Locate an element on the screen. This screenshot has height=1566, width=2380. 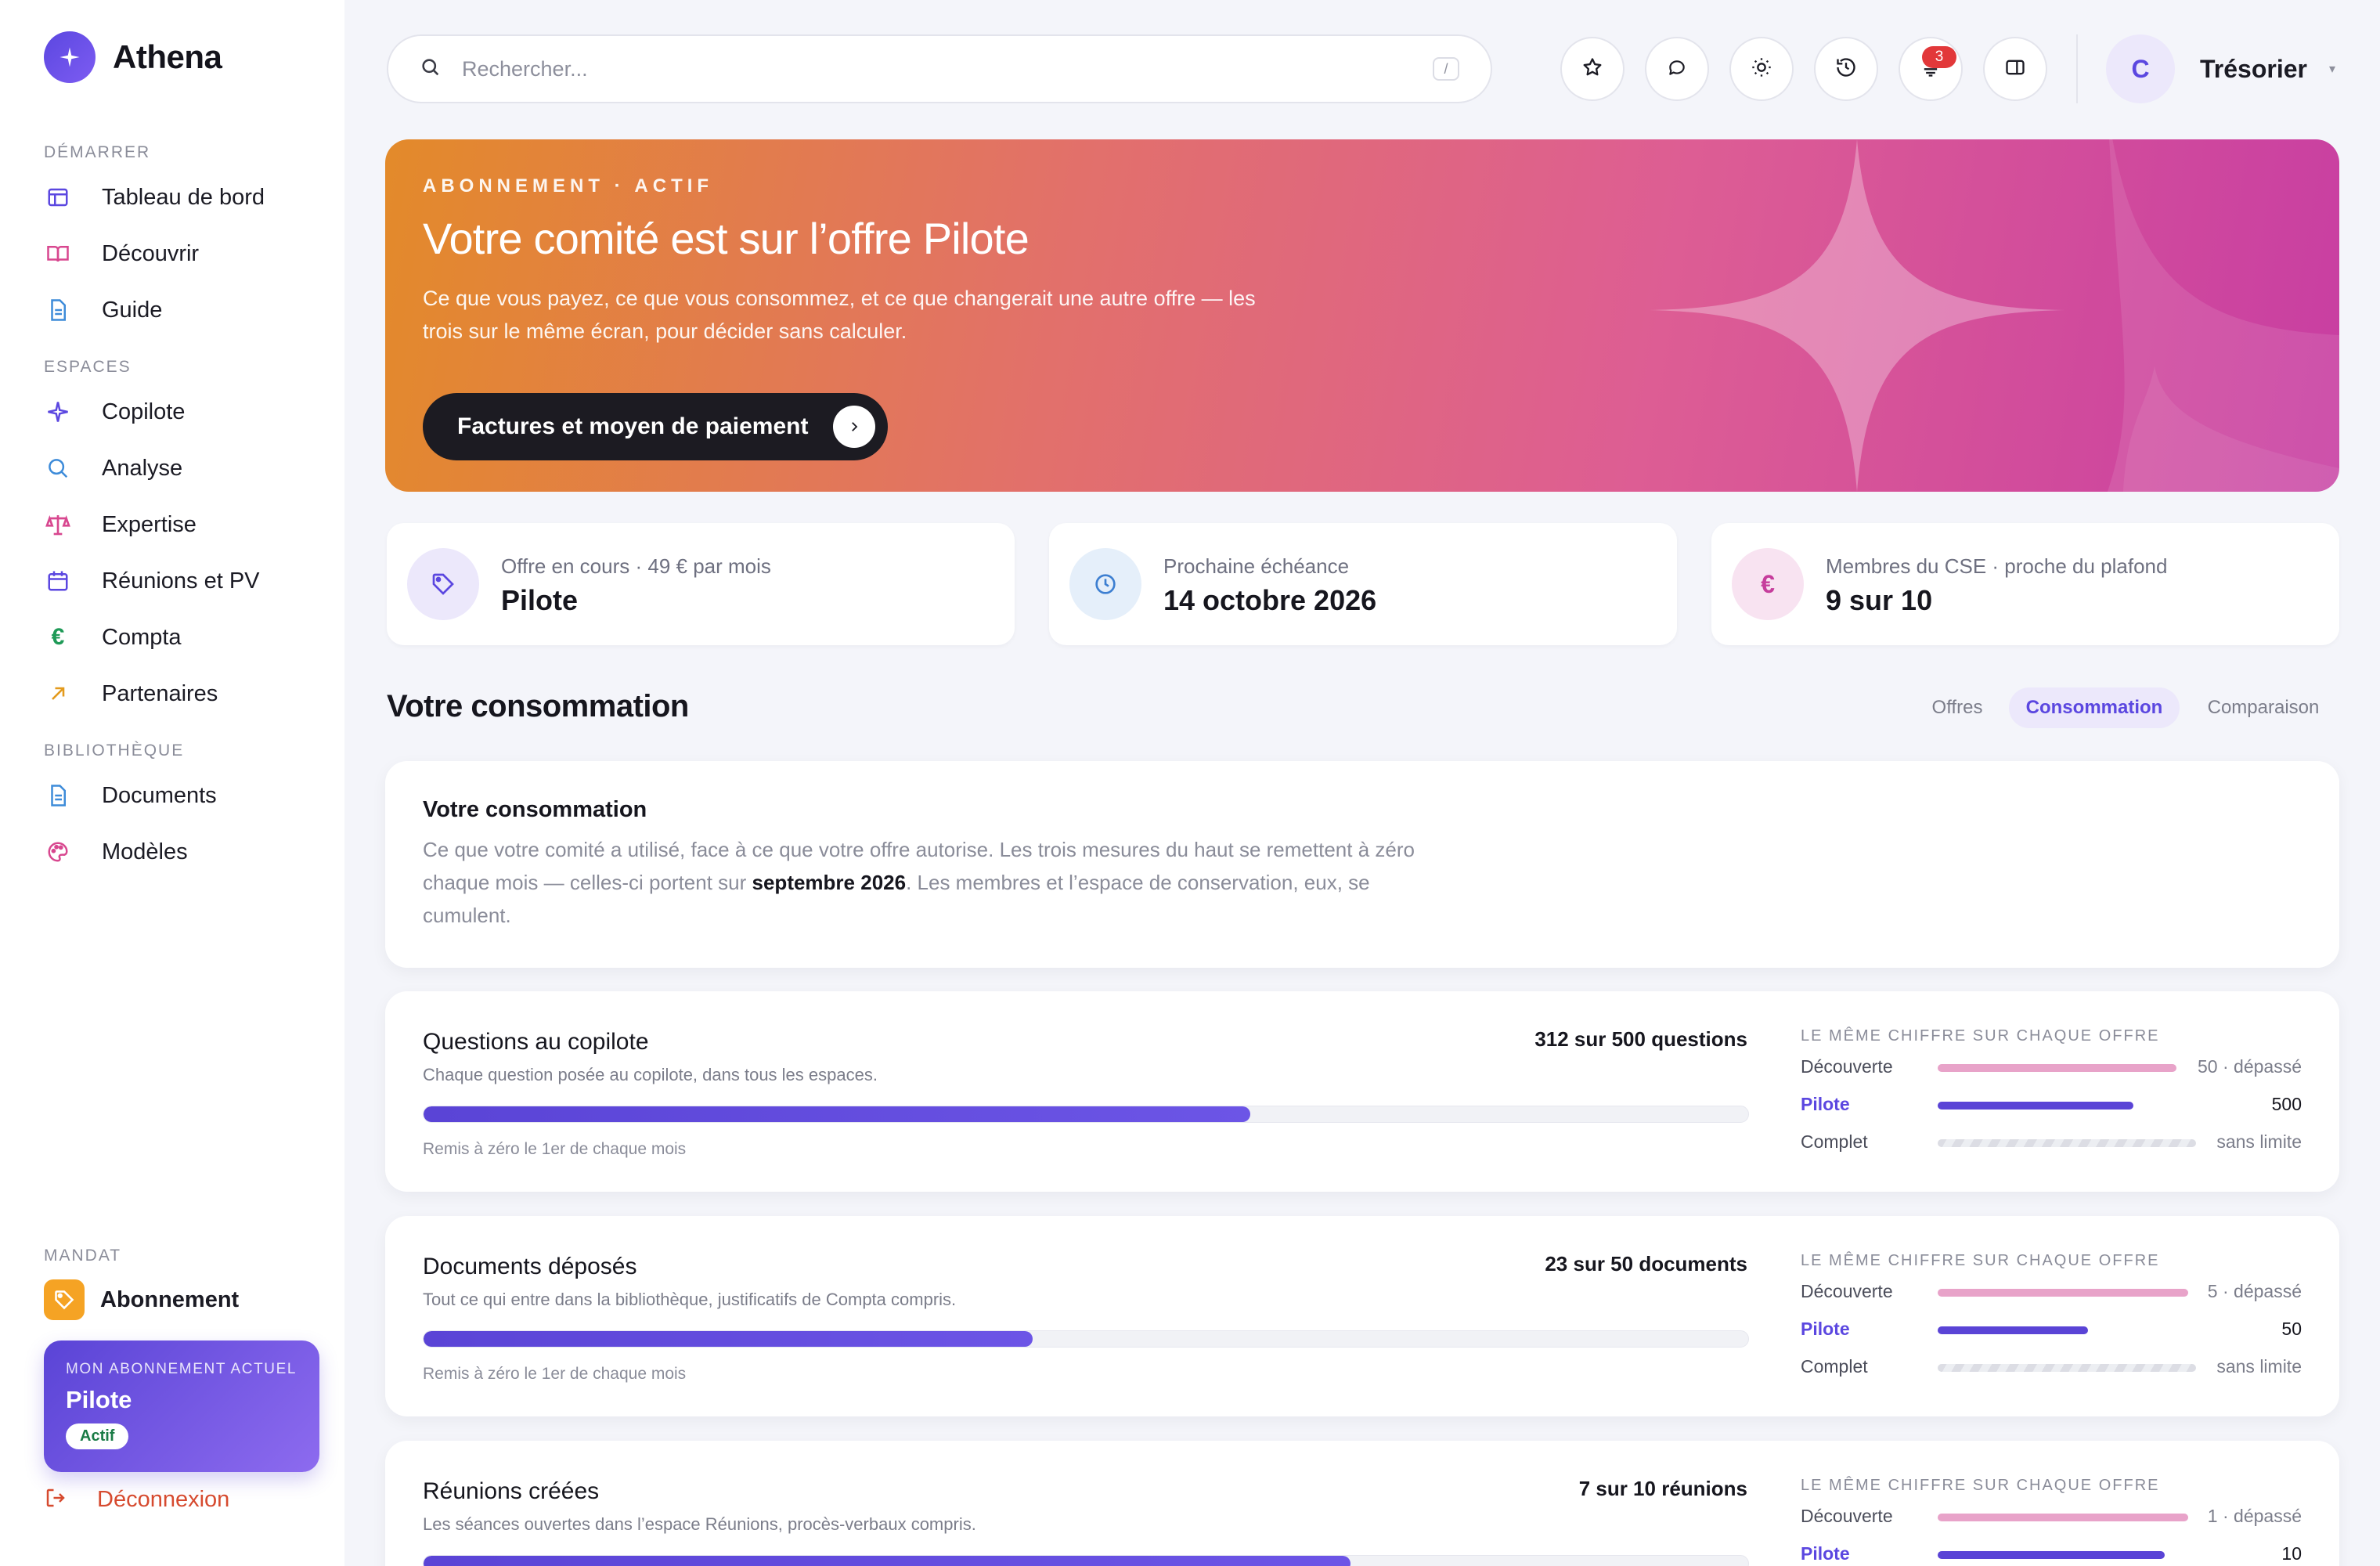
sidebar-item-compta: € Compta is located at coordinates (185, 637).